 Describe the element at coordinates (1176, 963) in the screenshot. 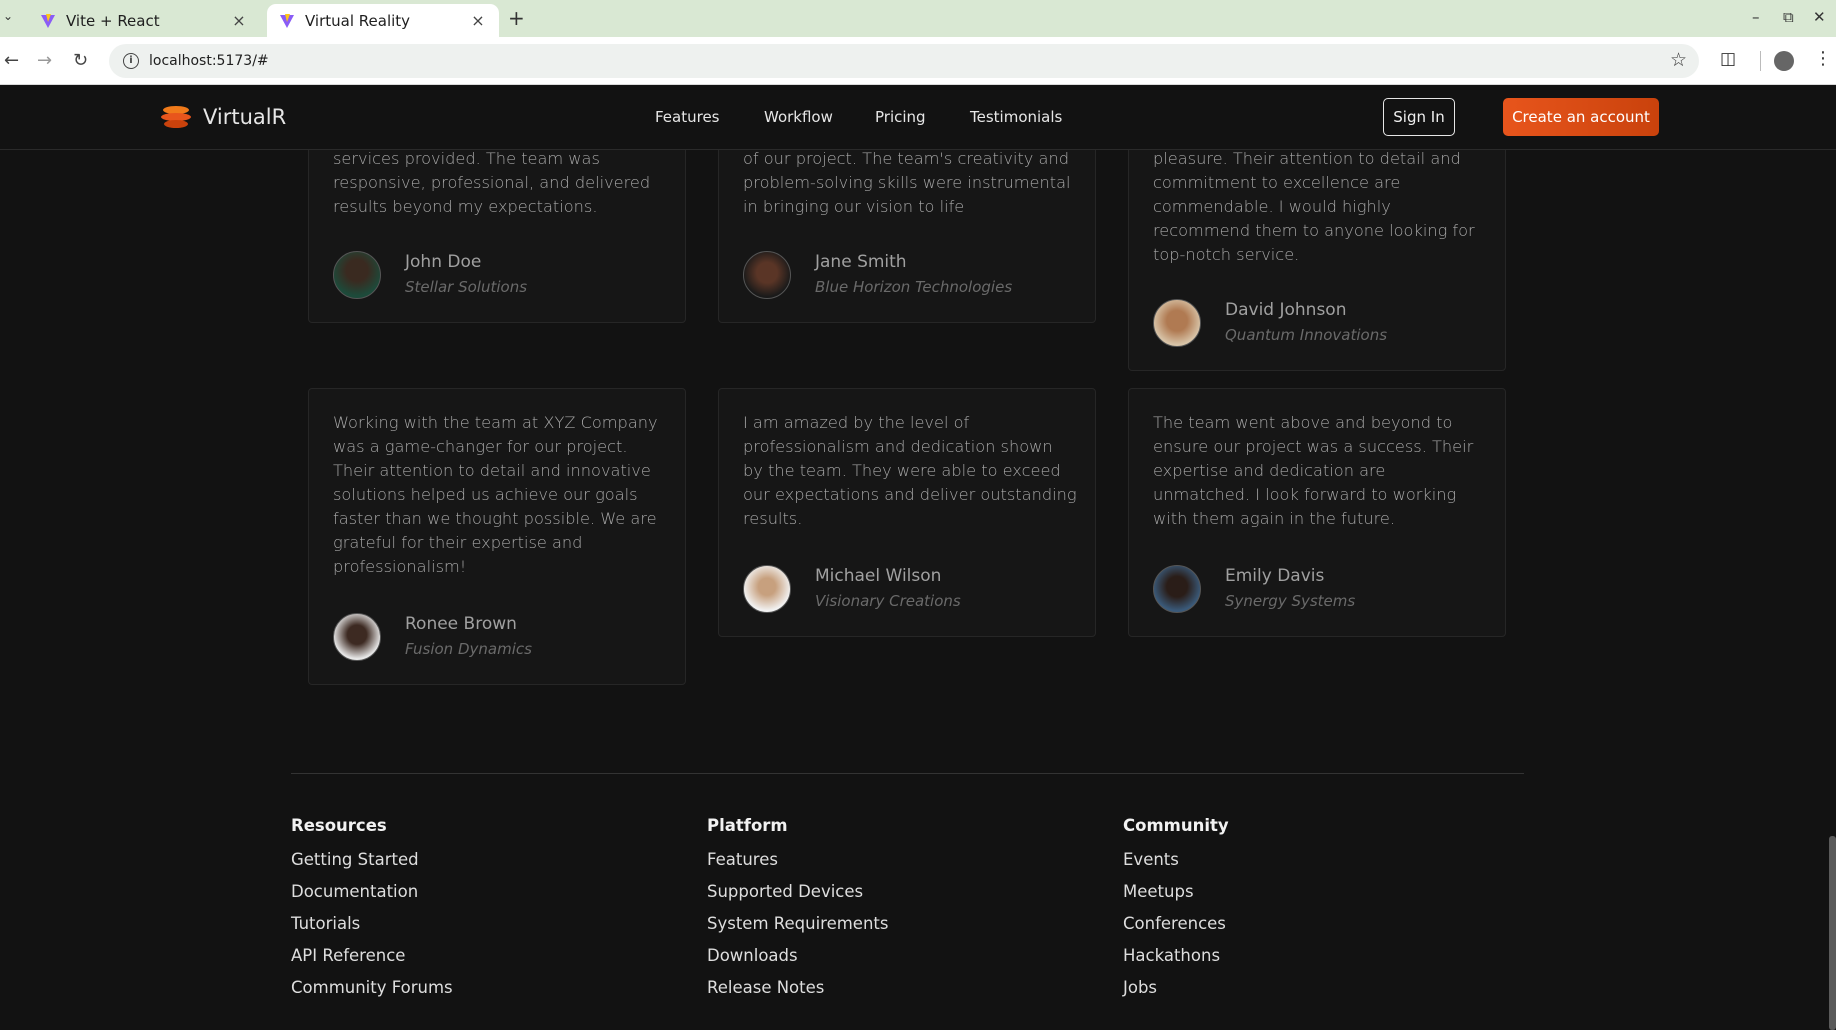

I see `footer-link: Hackathons` at that location.